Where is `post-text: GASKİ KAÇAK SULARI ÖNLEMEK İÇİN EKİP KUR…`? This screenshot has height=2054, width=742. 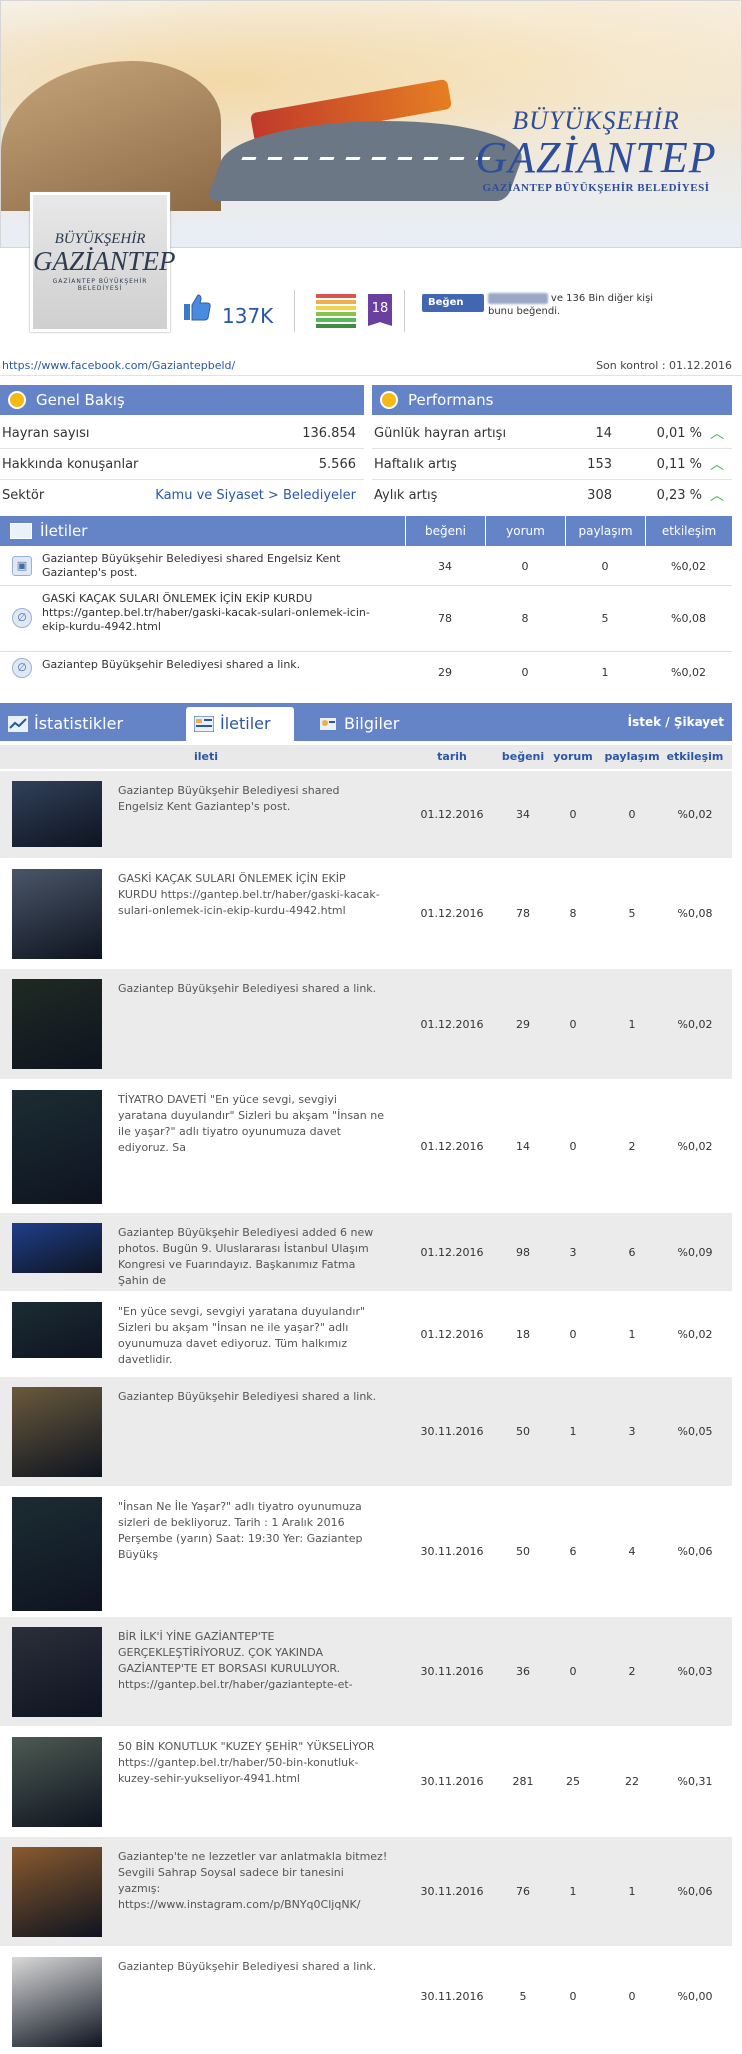
post-text: GASKİ KAÇAK SULARI ÖNLEMEK İÇİN EKİP KUR… is located at coordinates (249, 894).